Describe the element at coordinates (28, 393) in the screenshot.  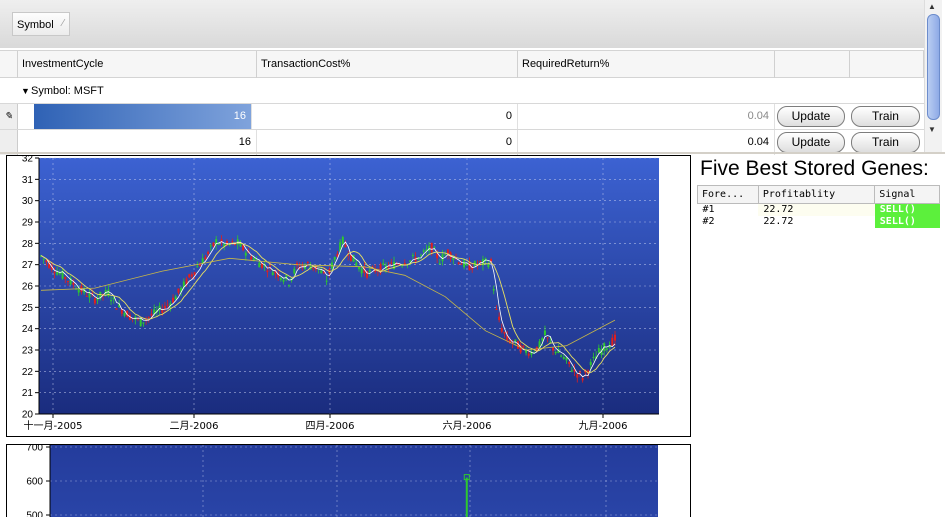
I see `y-tick-label: 21` at that location.